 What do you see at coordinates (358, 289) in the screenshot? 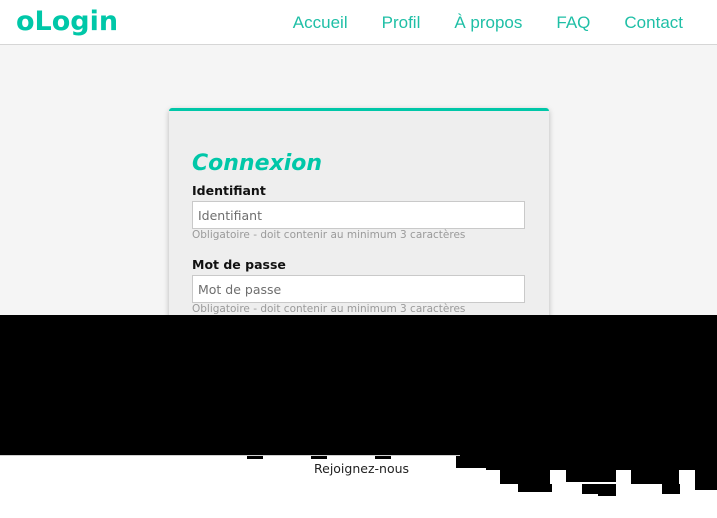
I see `password-input` at bounding box center [358, 289].